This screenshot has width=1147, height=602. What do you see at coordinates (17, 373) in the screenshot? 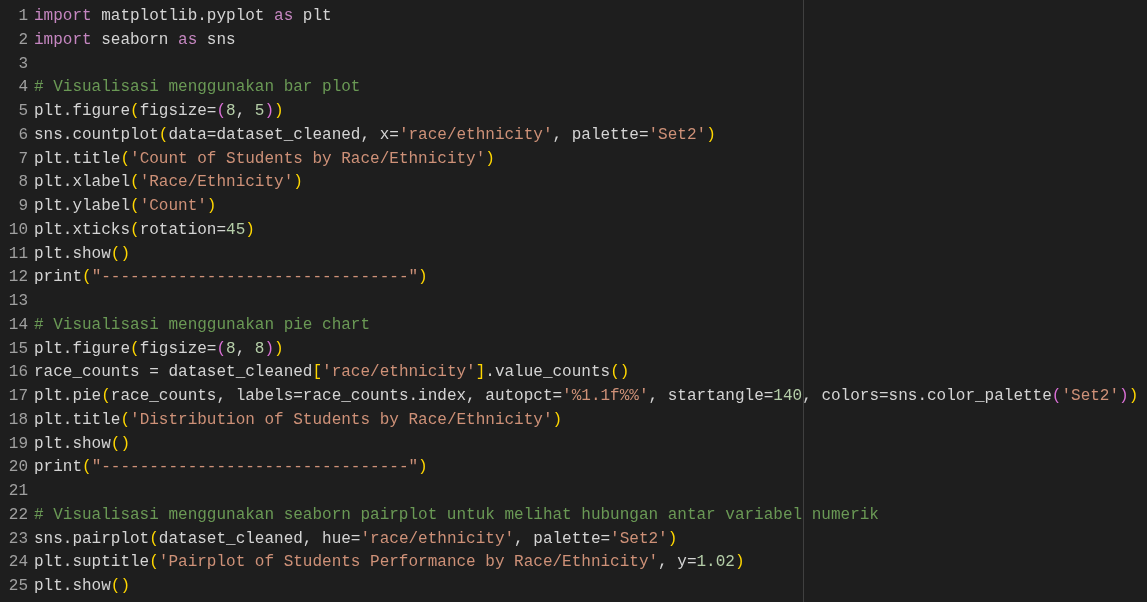
I see `line-number: 16` at bounding box center [17, 373].